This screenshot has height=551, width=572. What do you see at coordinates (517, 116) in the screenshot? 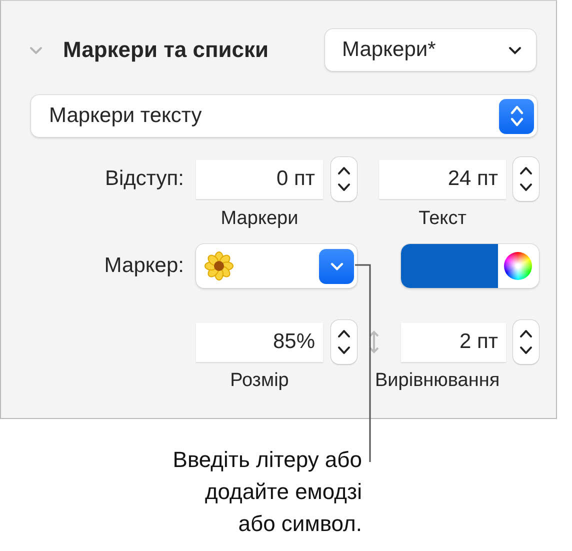
I see `up-down-chevron-icon` at bounding box center [517, 116].